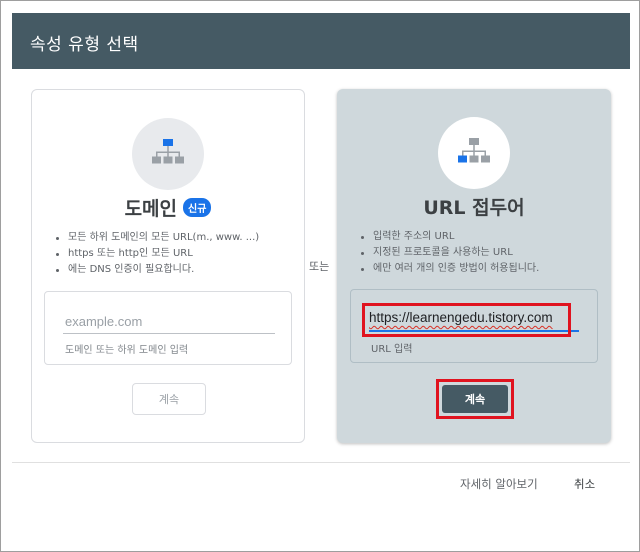 The width and height of the screenshot is (640, 552). What do you see at coordinates (151, 209) in the screenshot?
I see `domain-title-text: 도메인` at bounding box center [151, 209].